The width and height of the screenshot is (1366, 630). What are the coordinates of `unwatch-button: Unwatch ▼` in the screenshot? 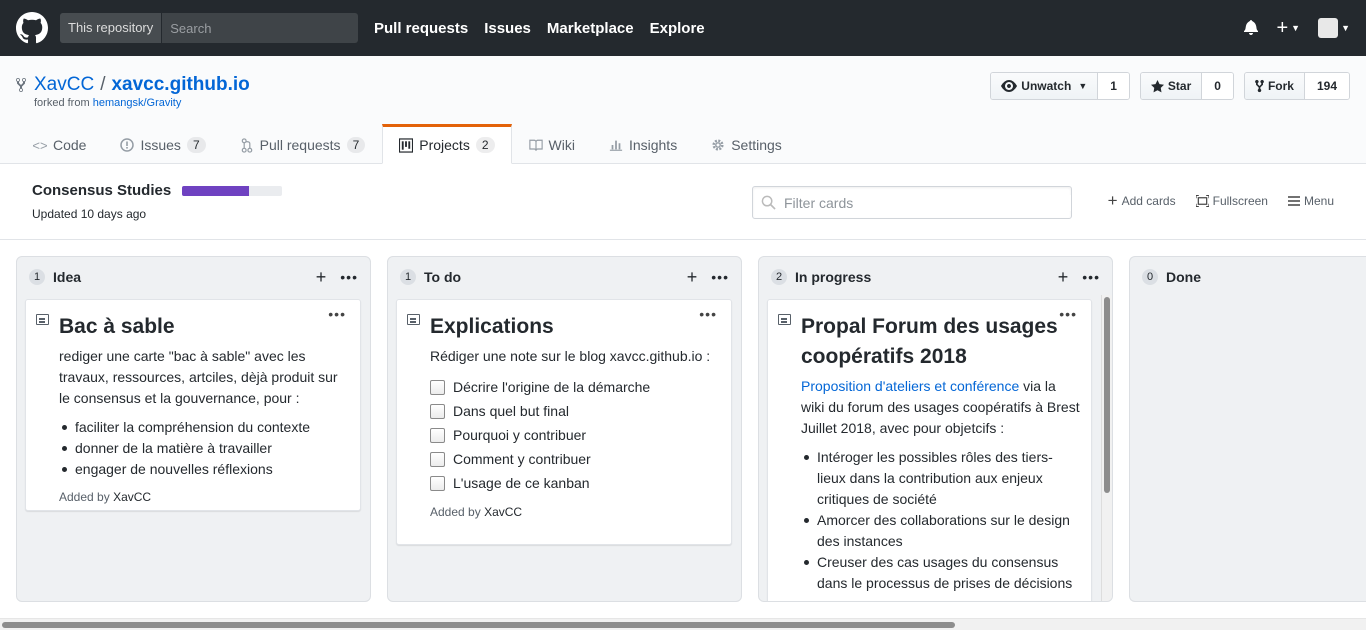 It's located at (1044, 86).